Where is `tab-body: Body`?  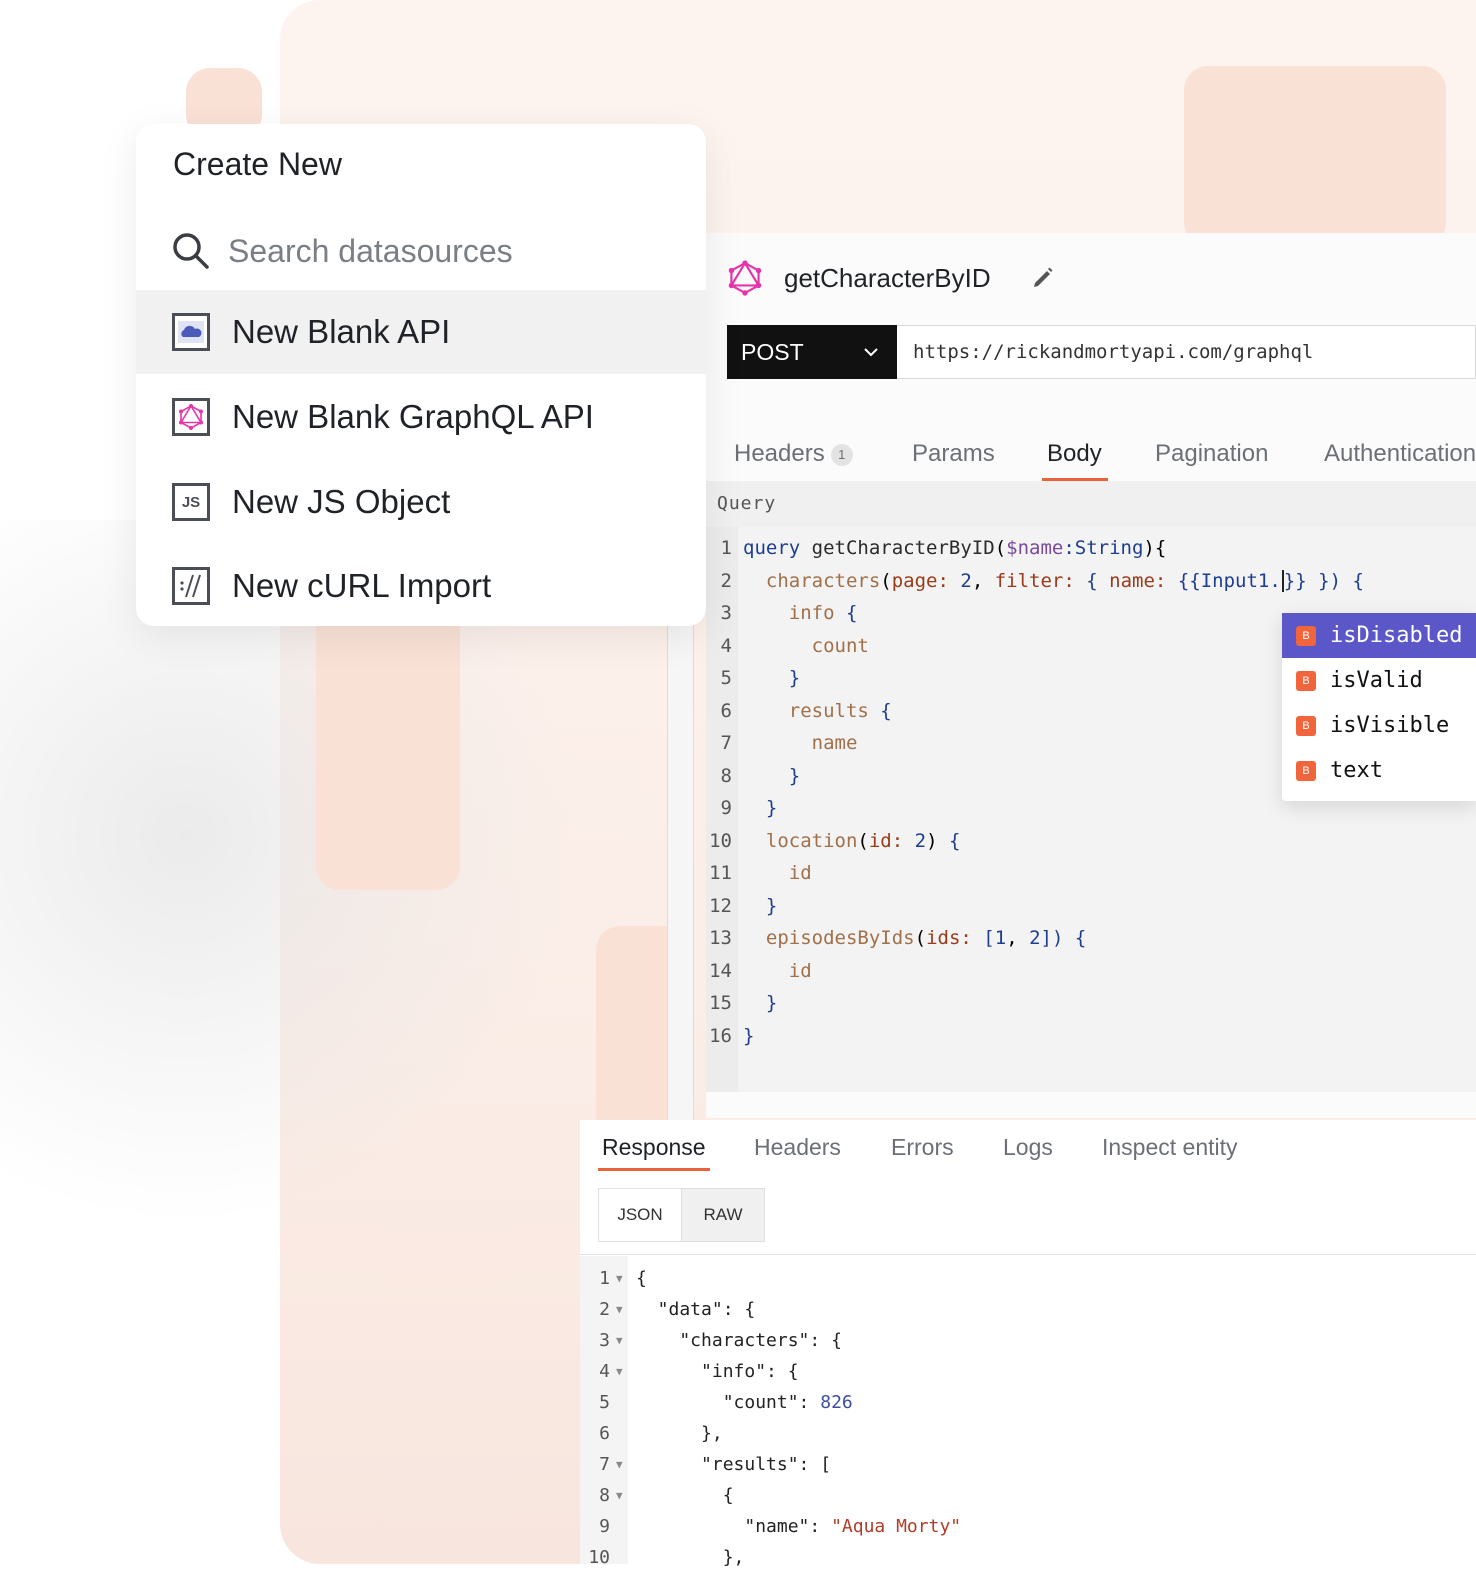 tab-body: Body is located at coordinates (1074, 454).